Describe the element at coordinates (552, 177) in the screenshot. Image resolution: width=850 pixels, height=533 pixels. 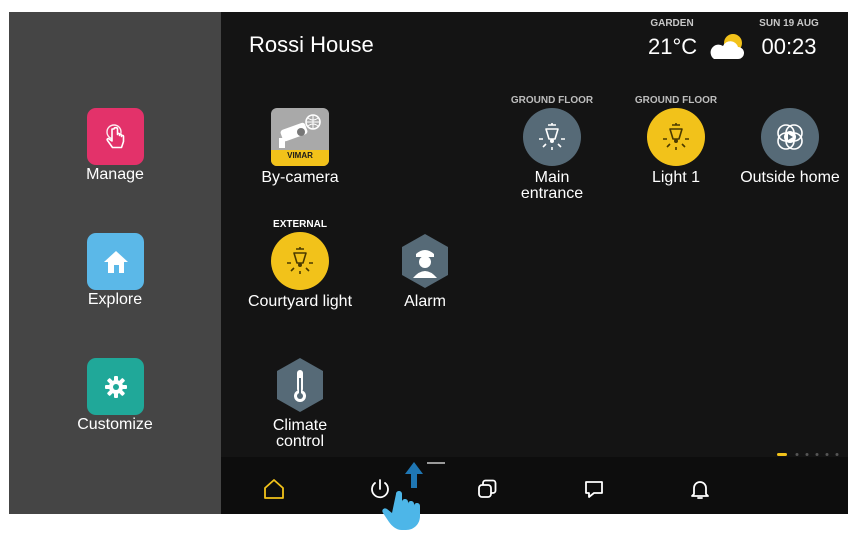
I see `tile-label: Main` at that location.